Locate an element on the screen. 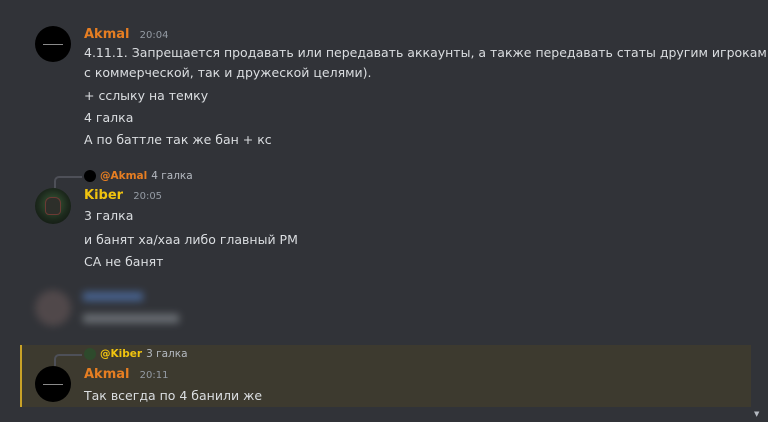 The height and width of the screenshot is (422, 768). reply-text: 4 галка is located at coordinates (172, 176).